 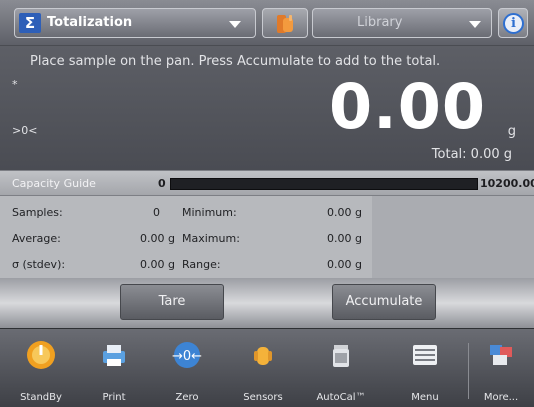 What do you see at coordinates (468, 371) in the screenshot?
I see `toolbar-divider` at bounding box center [468, 371].